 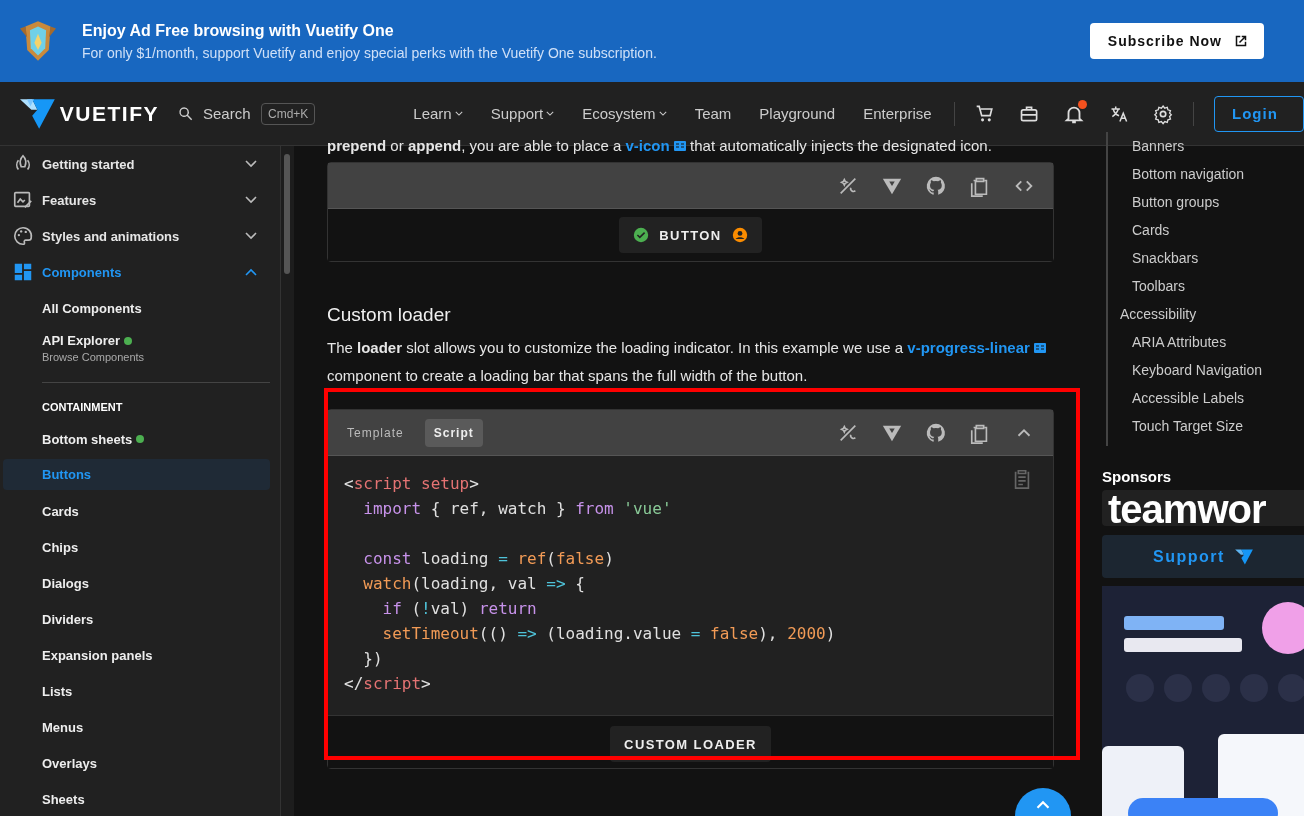 What do you see at coordinates (372, 659) in the screenshot?
I see `code-line: })` at bounding box center [372, 659].